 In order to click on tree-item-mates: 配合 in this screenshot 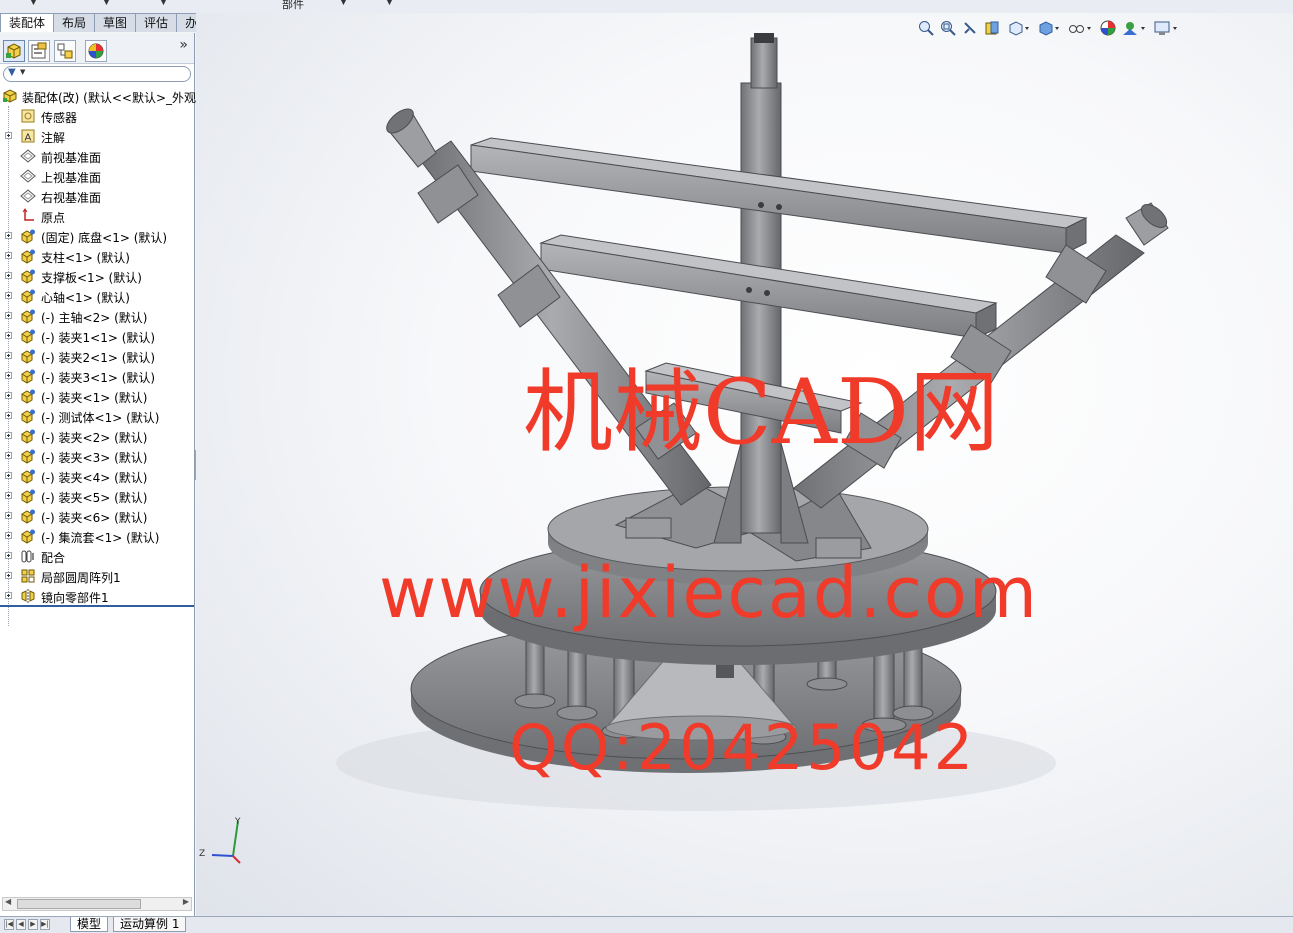, I will do `click(97, 556)`.